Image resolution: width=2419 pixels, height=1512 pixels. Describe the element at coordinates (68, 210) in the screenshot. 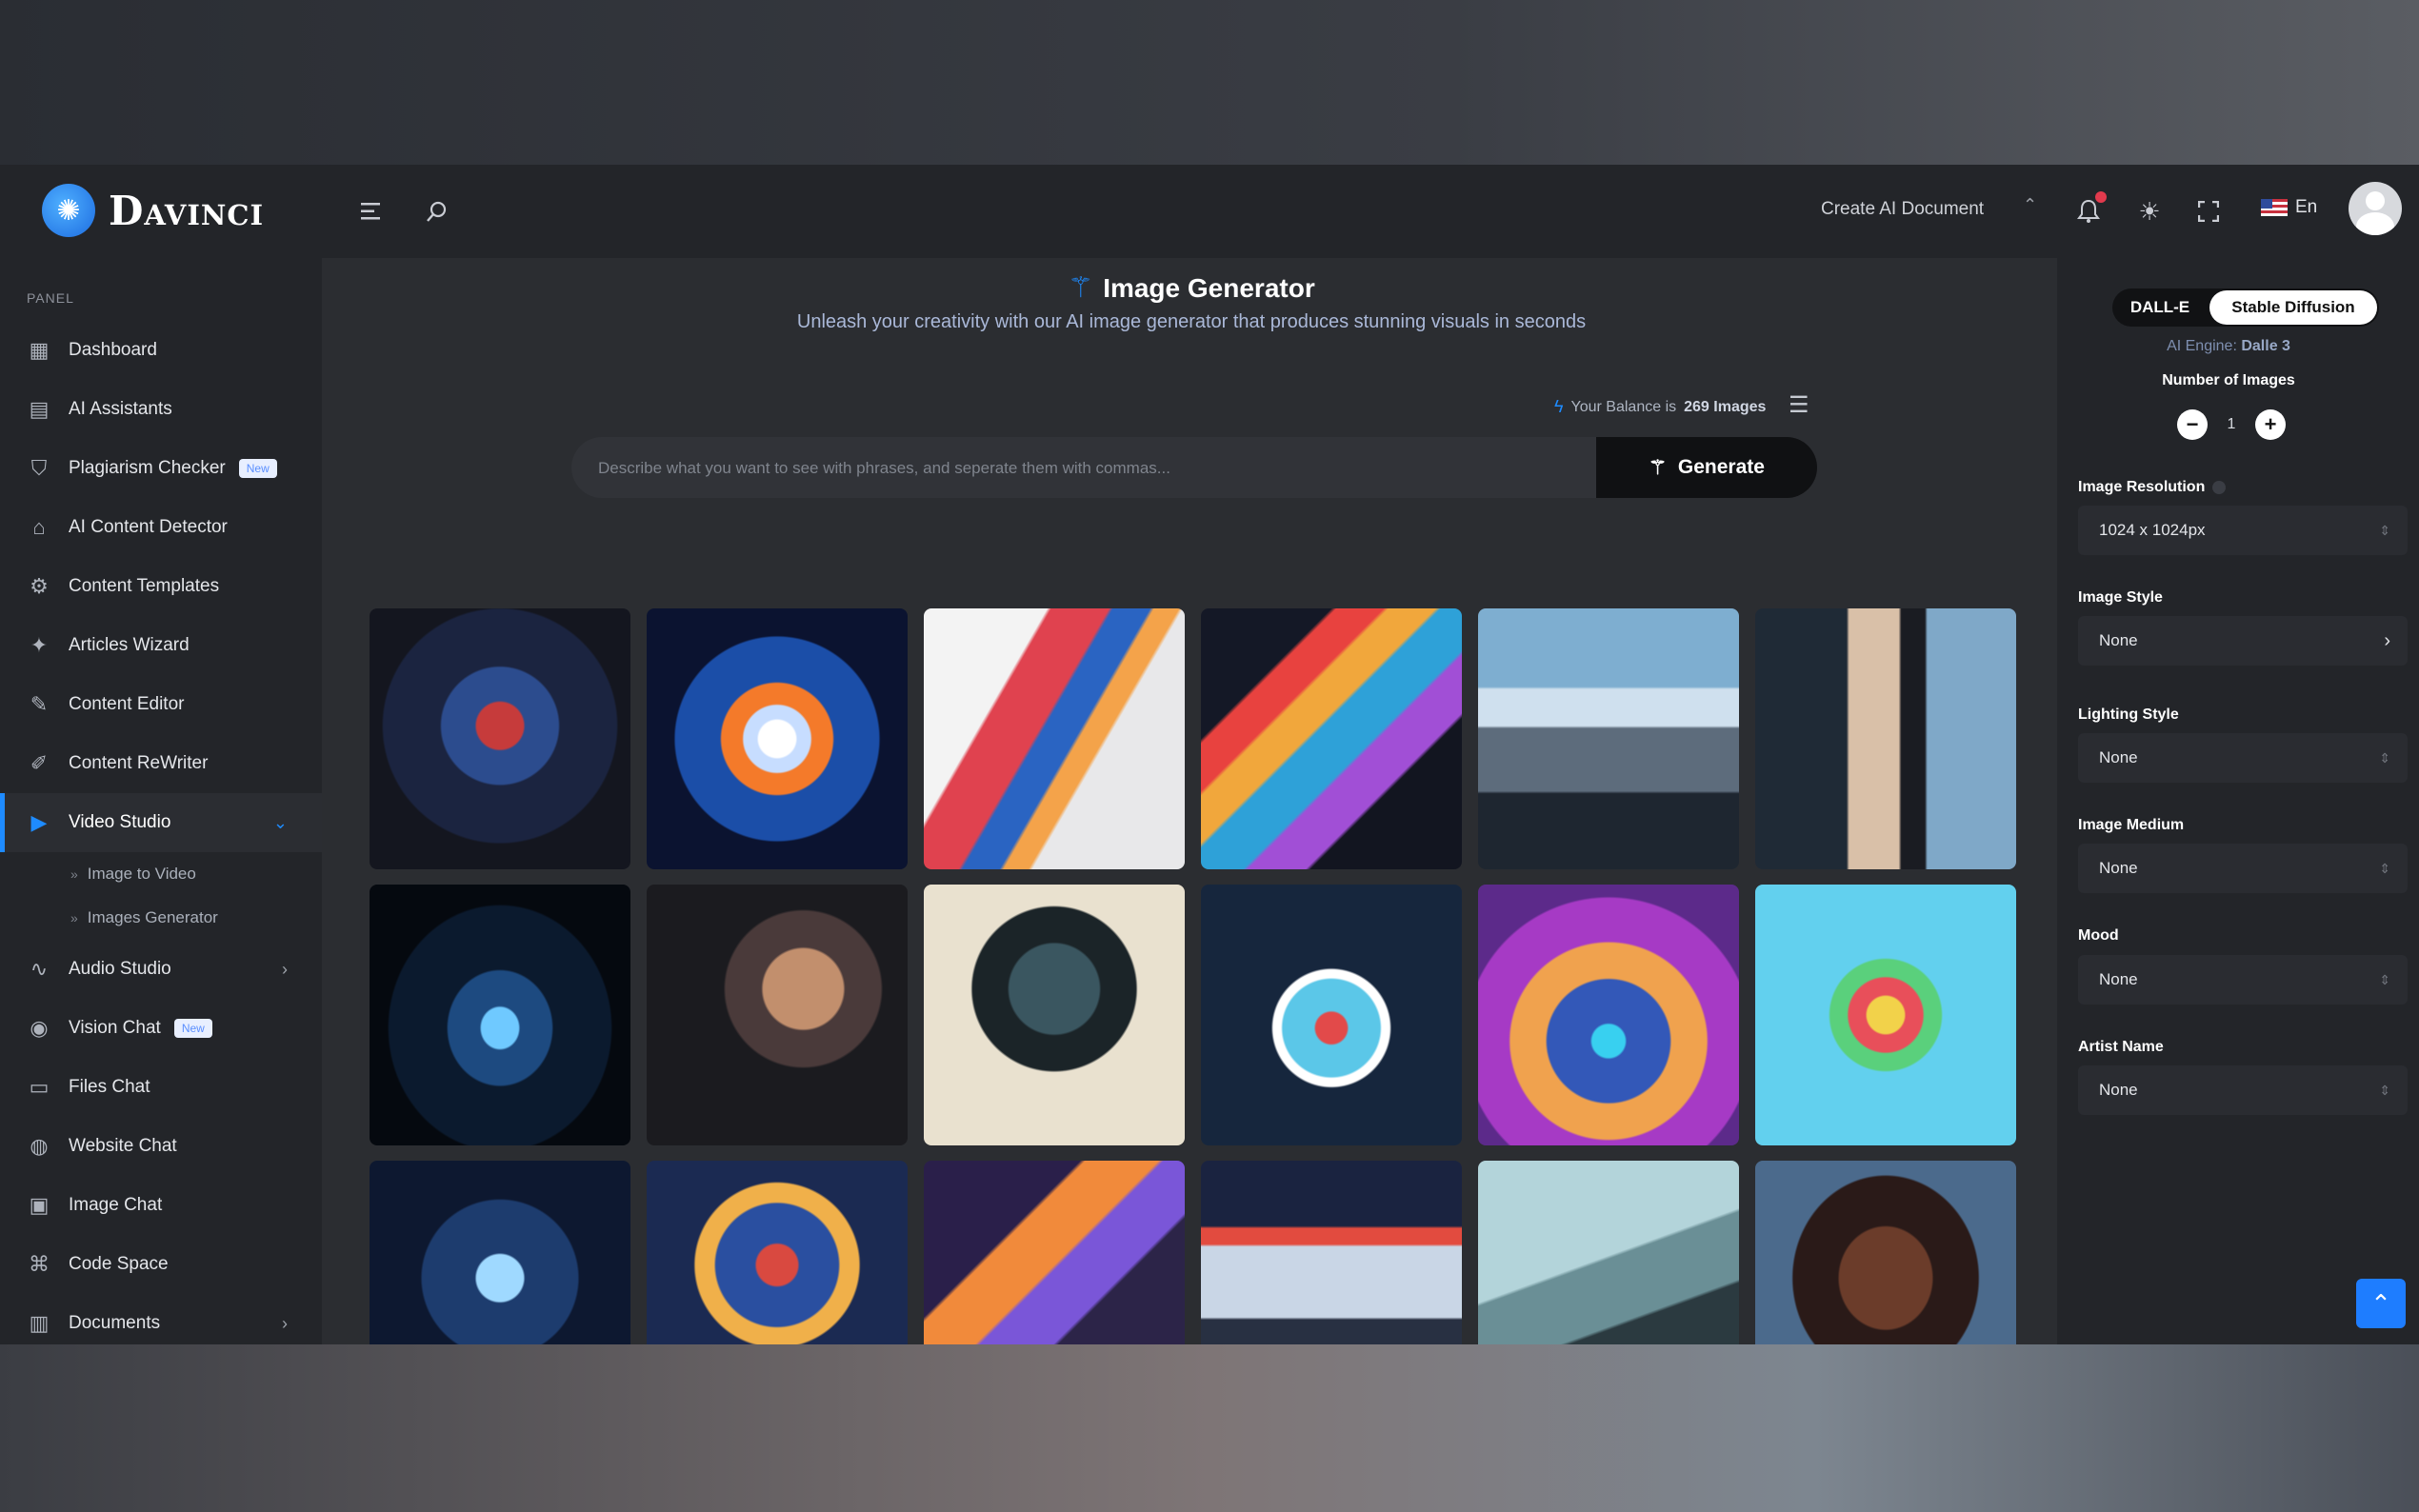

I see `brain-logo-icon: ✺` at that location.